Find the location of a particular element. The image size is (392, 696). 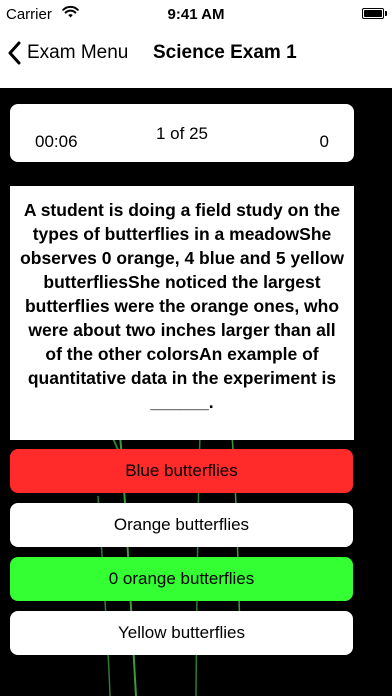

chevron-left-icon is located at coordinates (14, 53).